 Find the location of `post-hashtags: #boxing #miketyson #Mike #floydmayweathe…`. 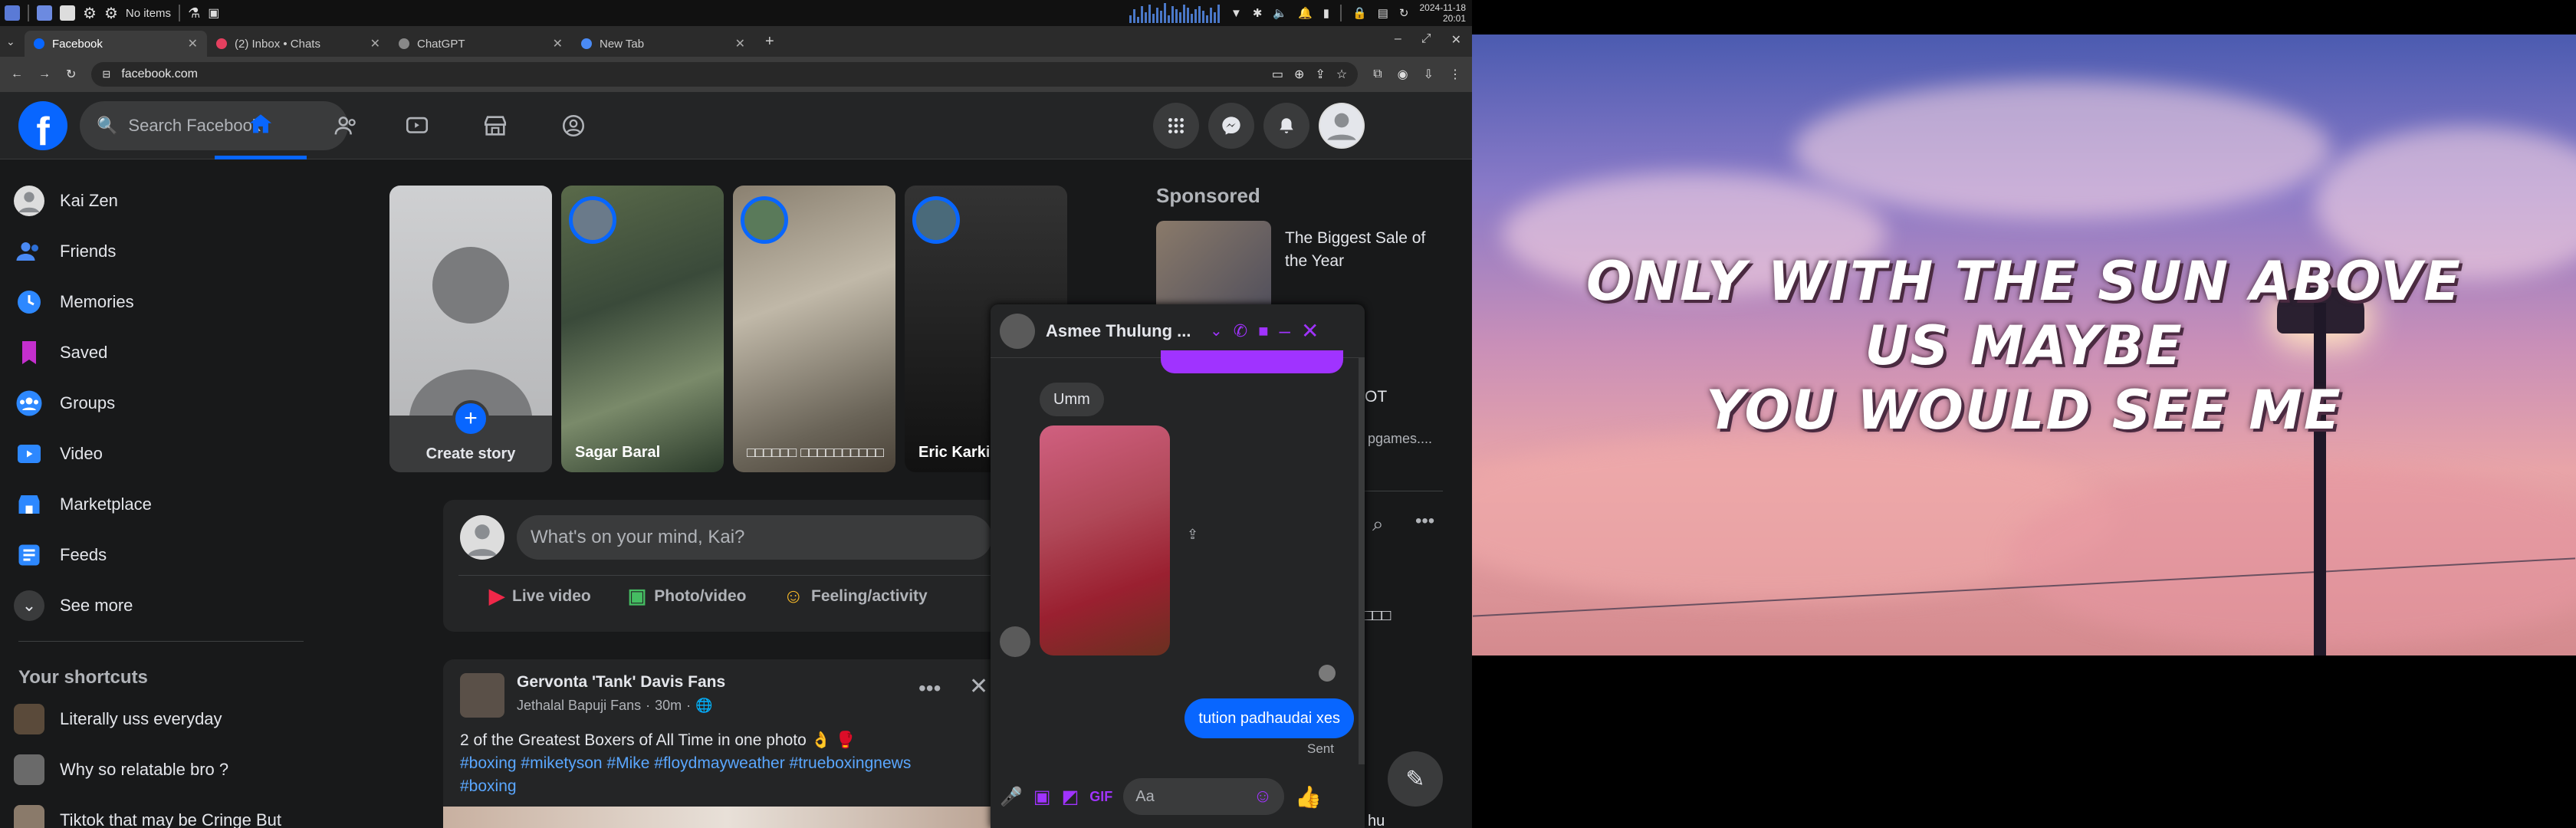

post-hashtags: #boxing #miketyson #Mike #floydmayweathe… is located at coordinates (686, 764).